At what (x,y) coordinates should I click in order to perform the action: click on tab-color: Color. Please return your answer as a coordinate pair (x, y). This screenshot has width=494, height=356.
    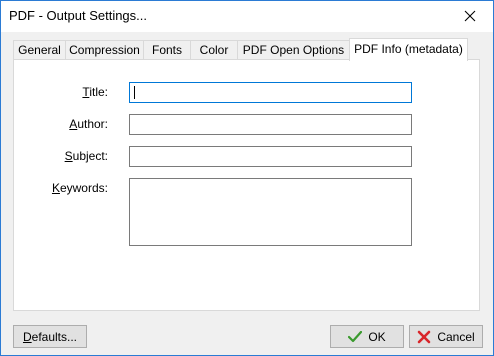
    Looking at the image, I should click on (214, 49).